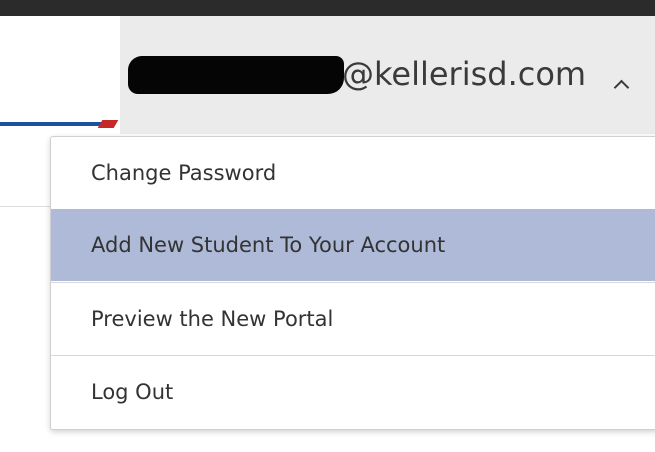  Describe the element at coordinates (327, 8) in the screenshot. I see `top-bar` at that location.